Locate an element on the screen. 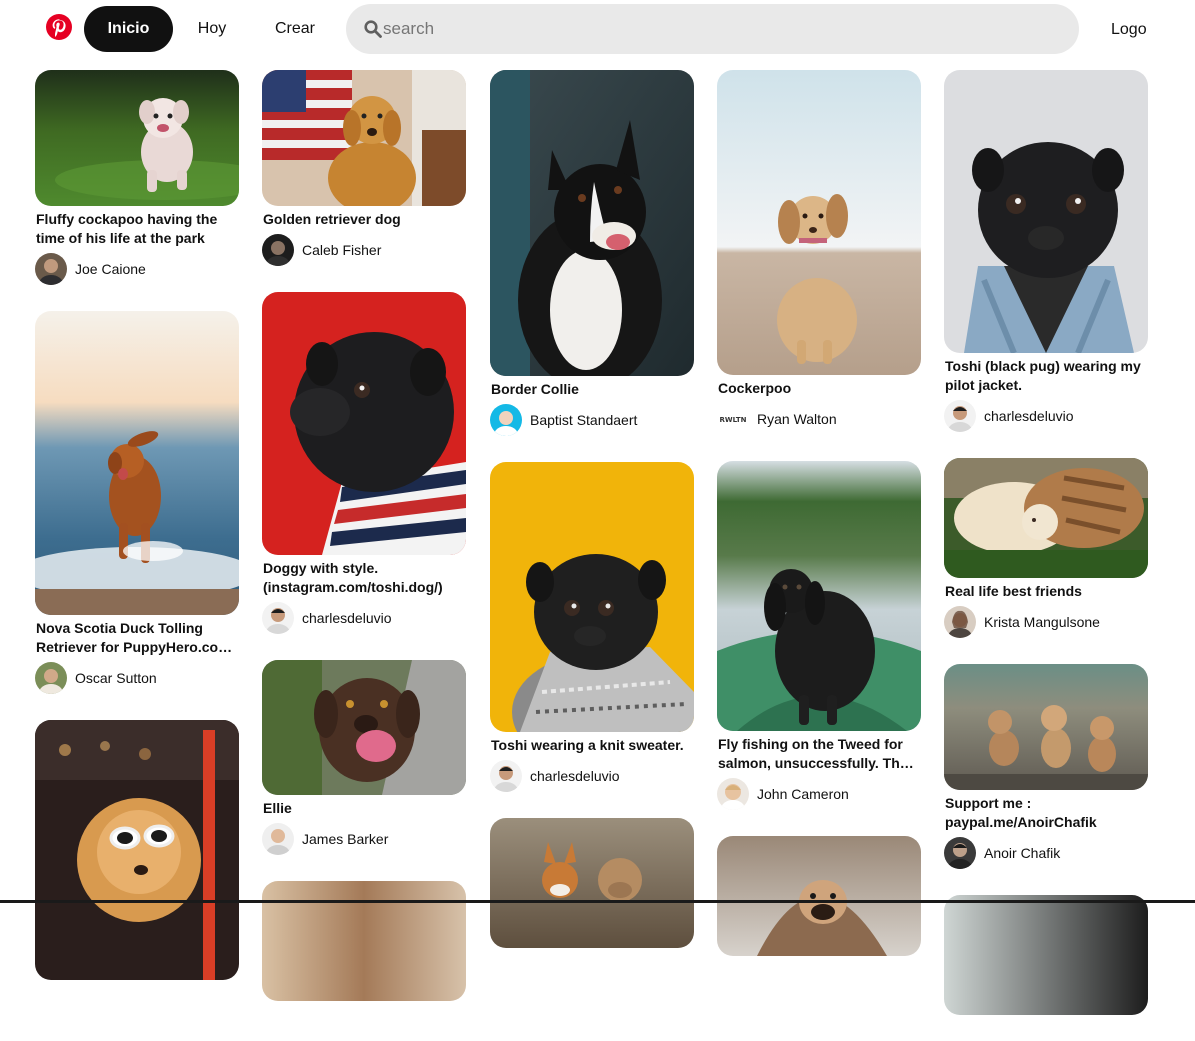  pin-author: Baptist Standaert is located at coordinates (592, 420).